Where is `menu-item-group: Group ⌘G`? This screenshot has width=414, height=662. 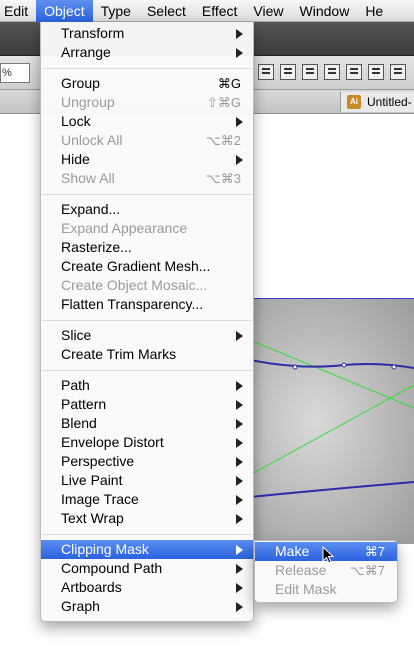 menu-item-group: Group ⌘G is located at coordinates (147, 83).